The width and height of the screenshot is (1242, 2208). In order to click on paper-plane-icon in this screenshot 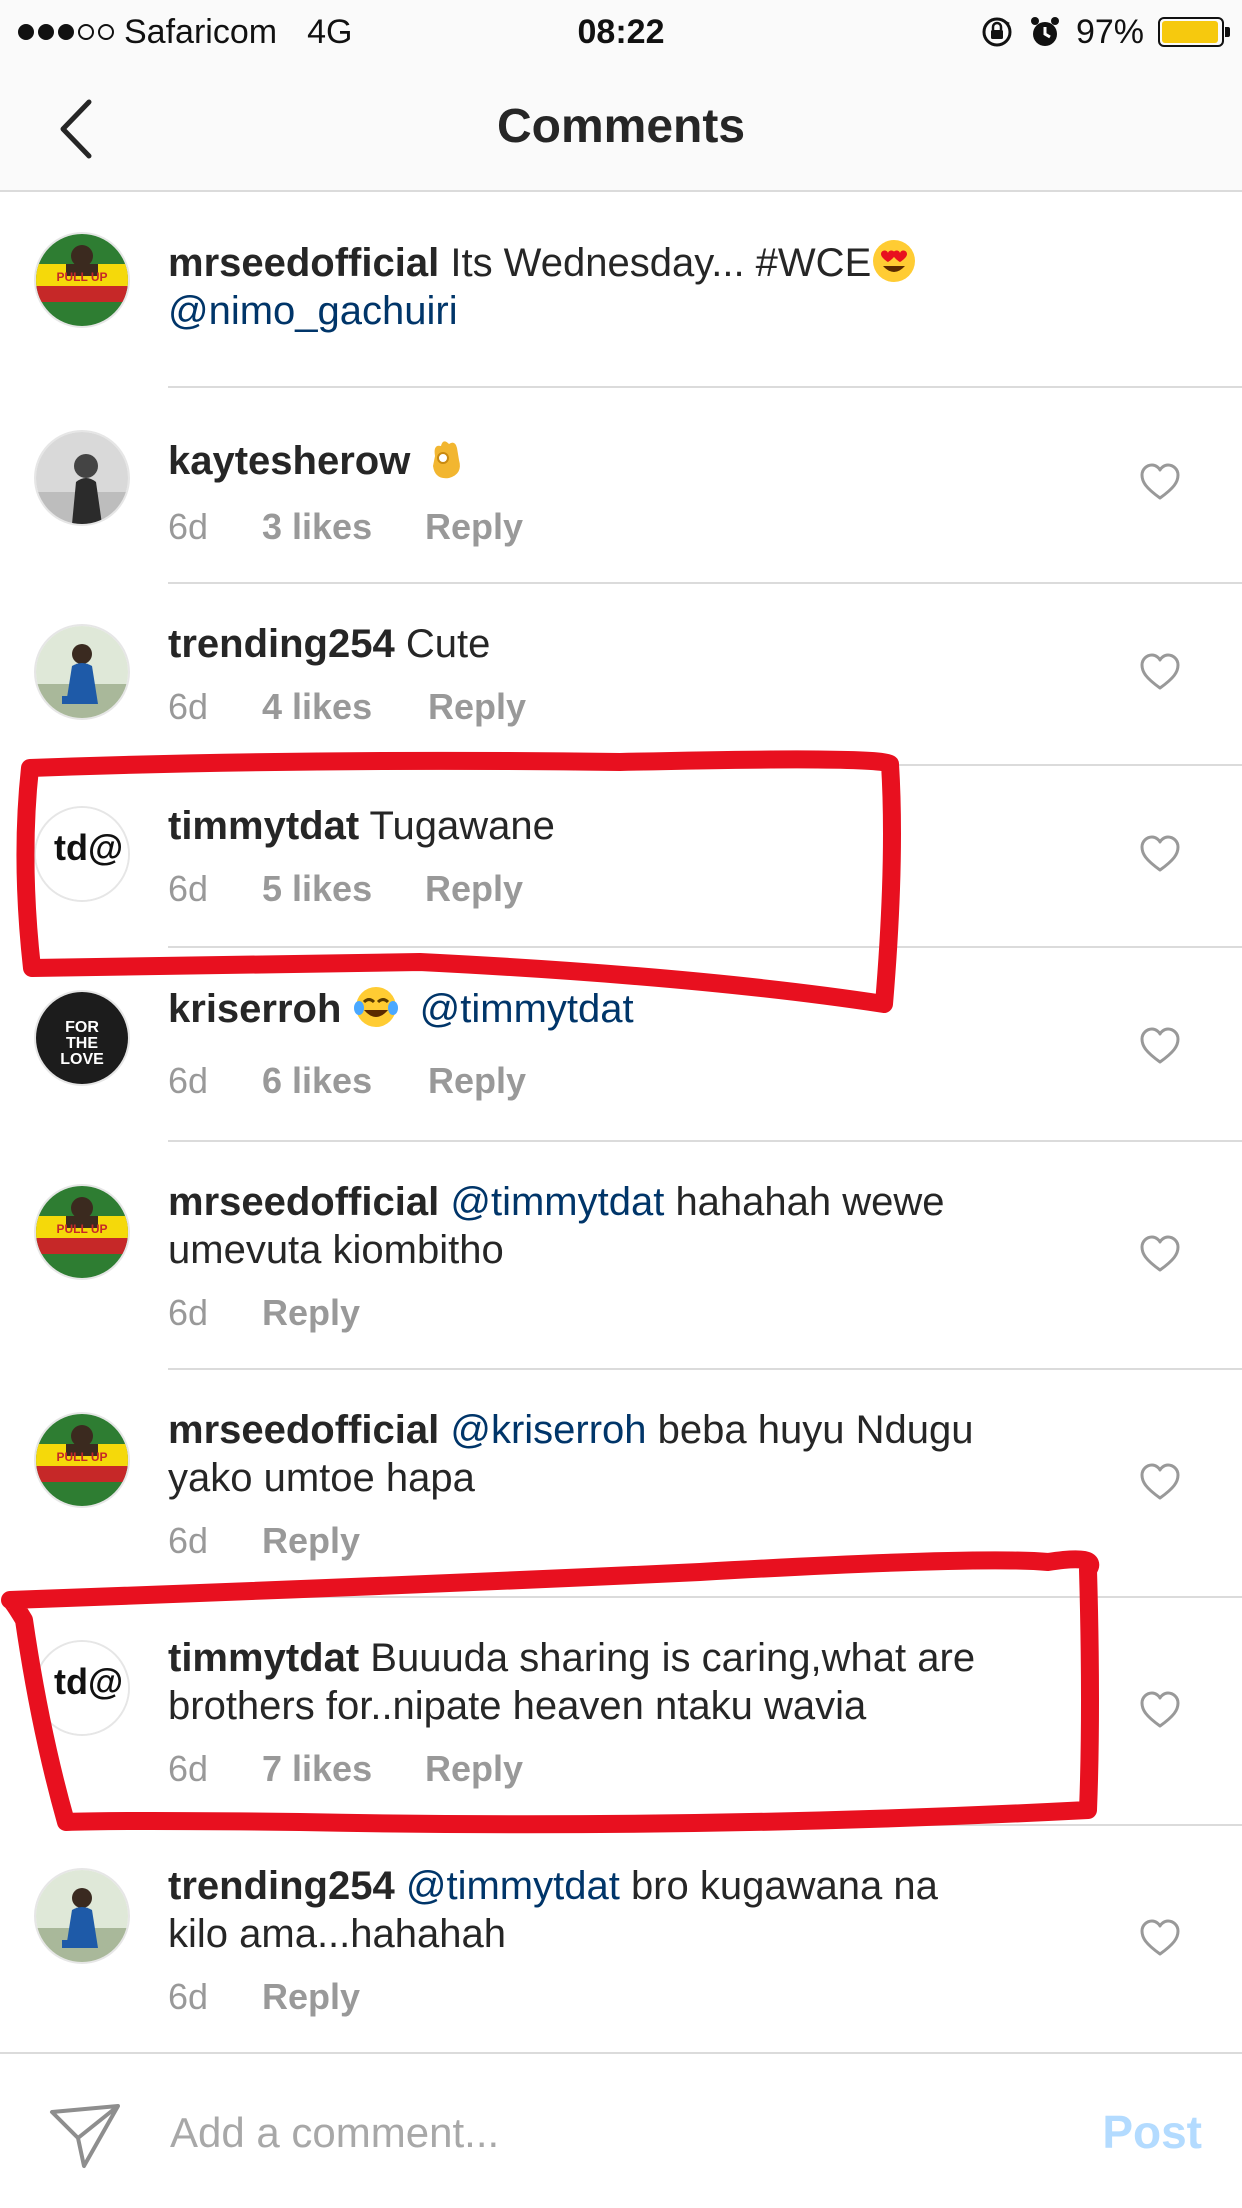, I will do `click(86, 2134)`.